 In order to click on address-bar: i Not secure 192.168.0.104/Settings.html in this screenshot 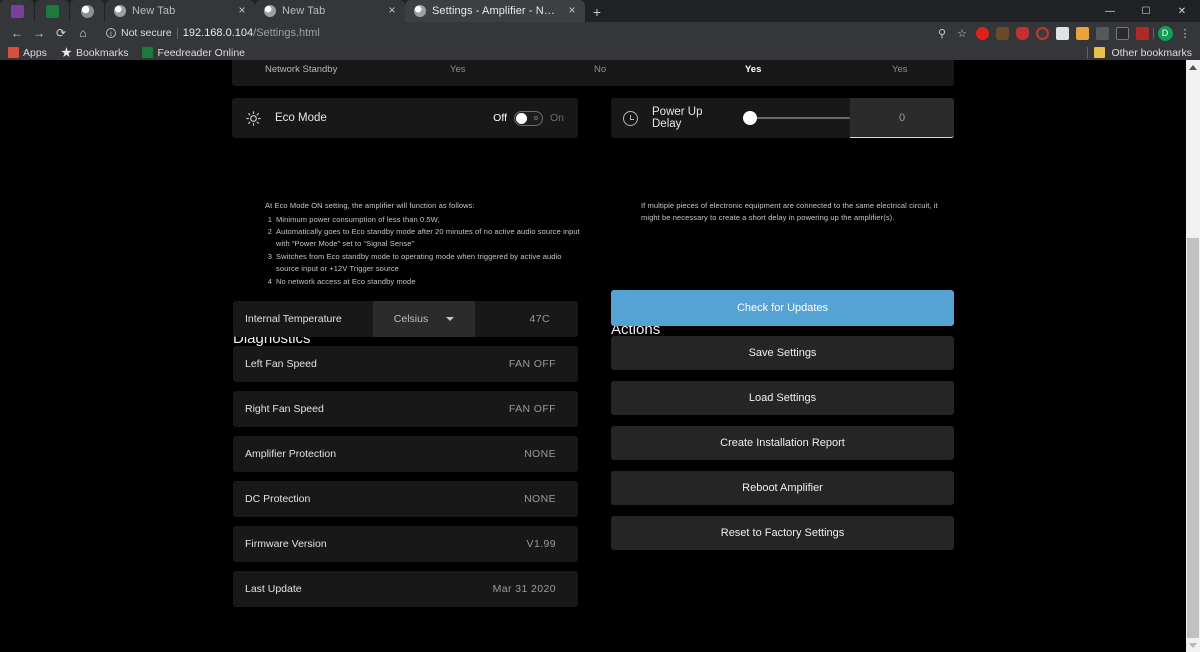, I will do `click(513, 33)`.